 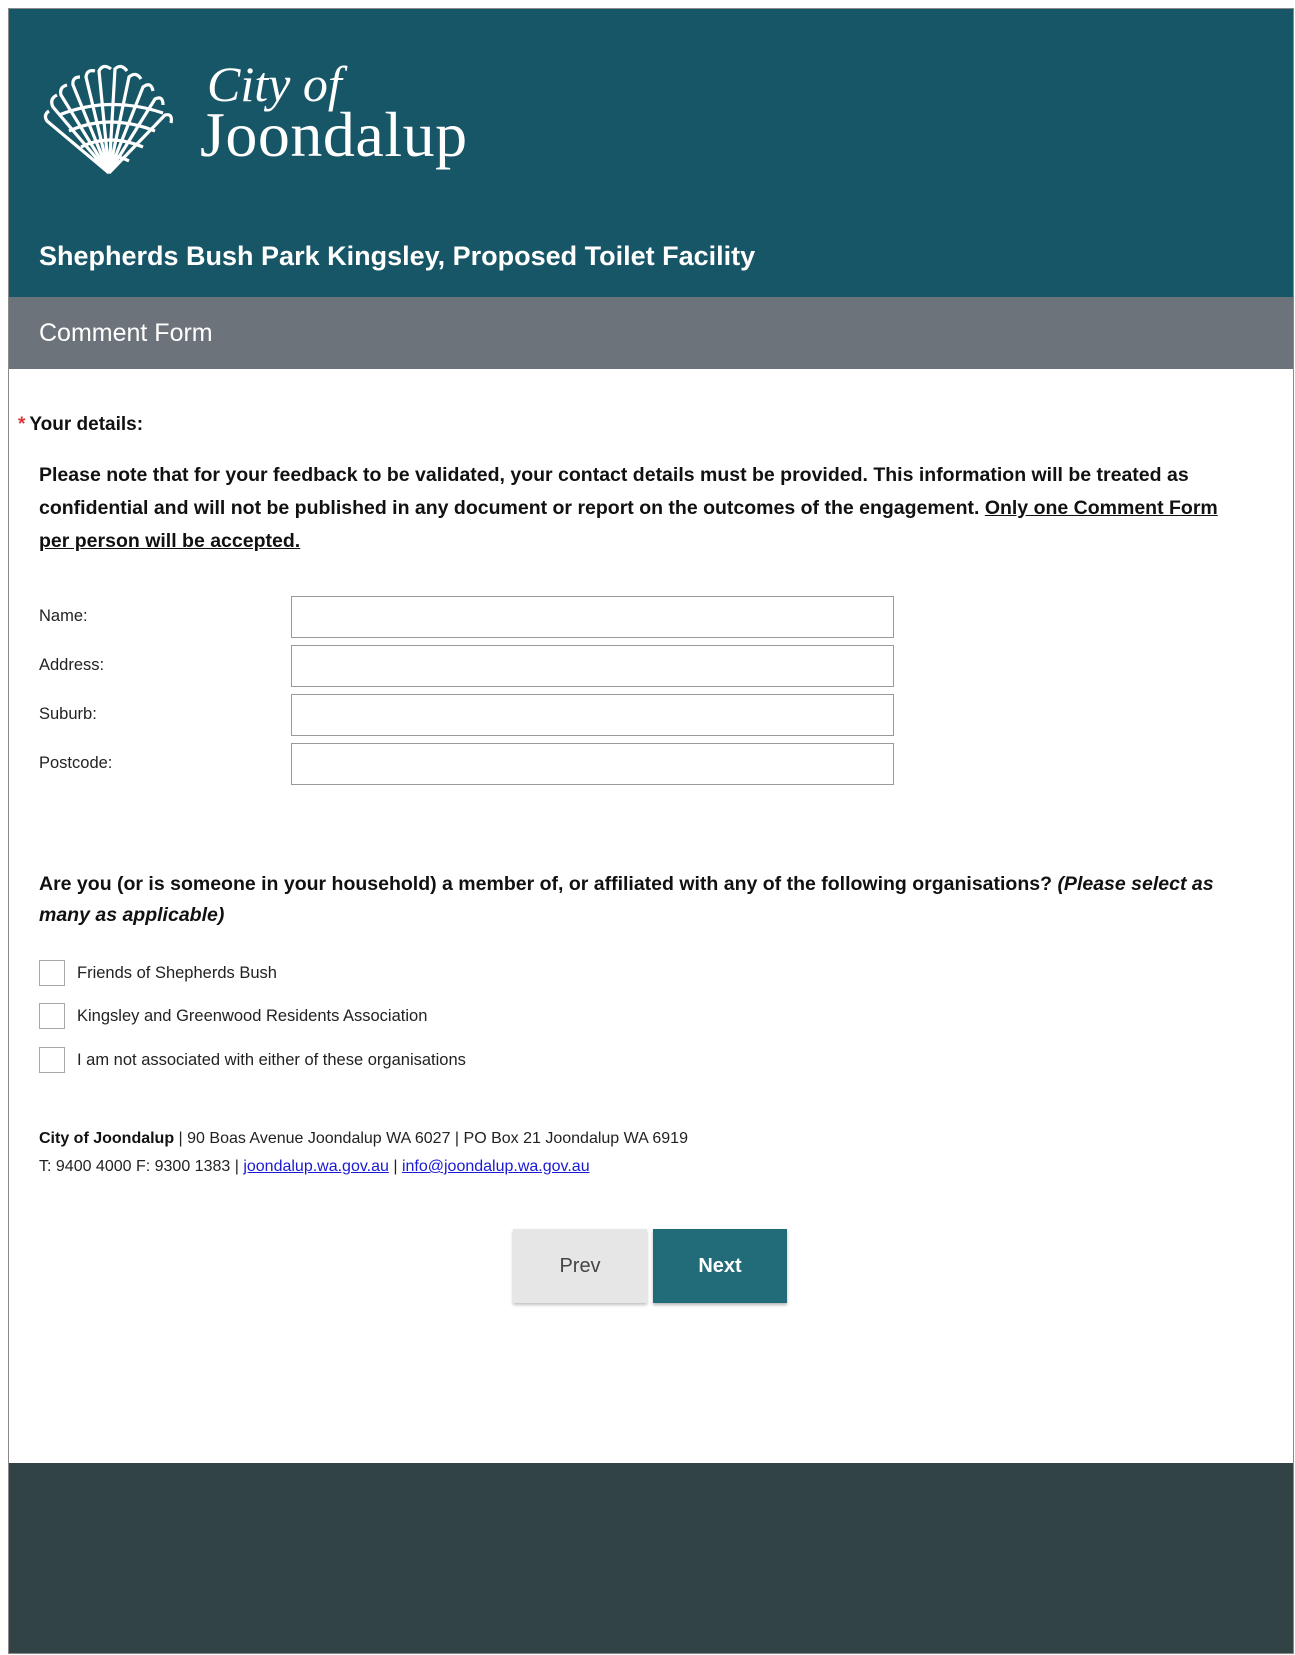 What do you see at coordinates (108, 119) in the screenshot?
I see `palm-frond-logo-icon` at bounding box center [108, 119].